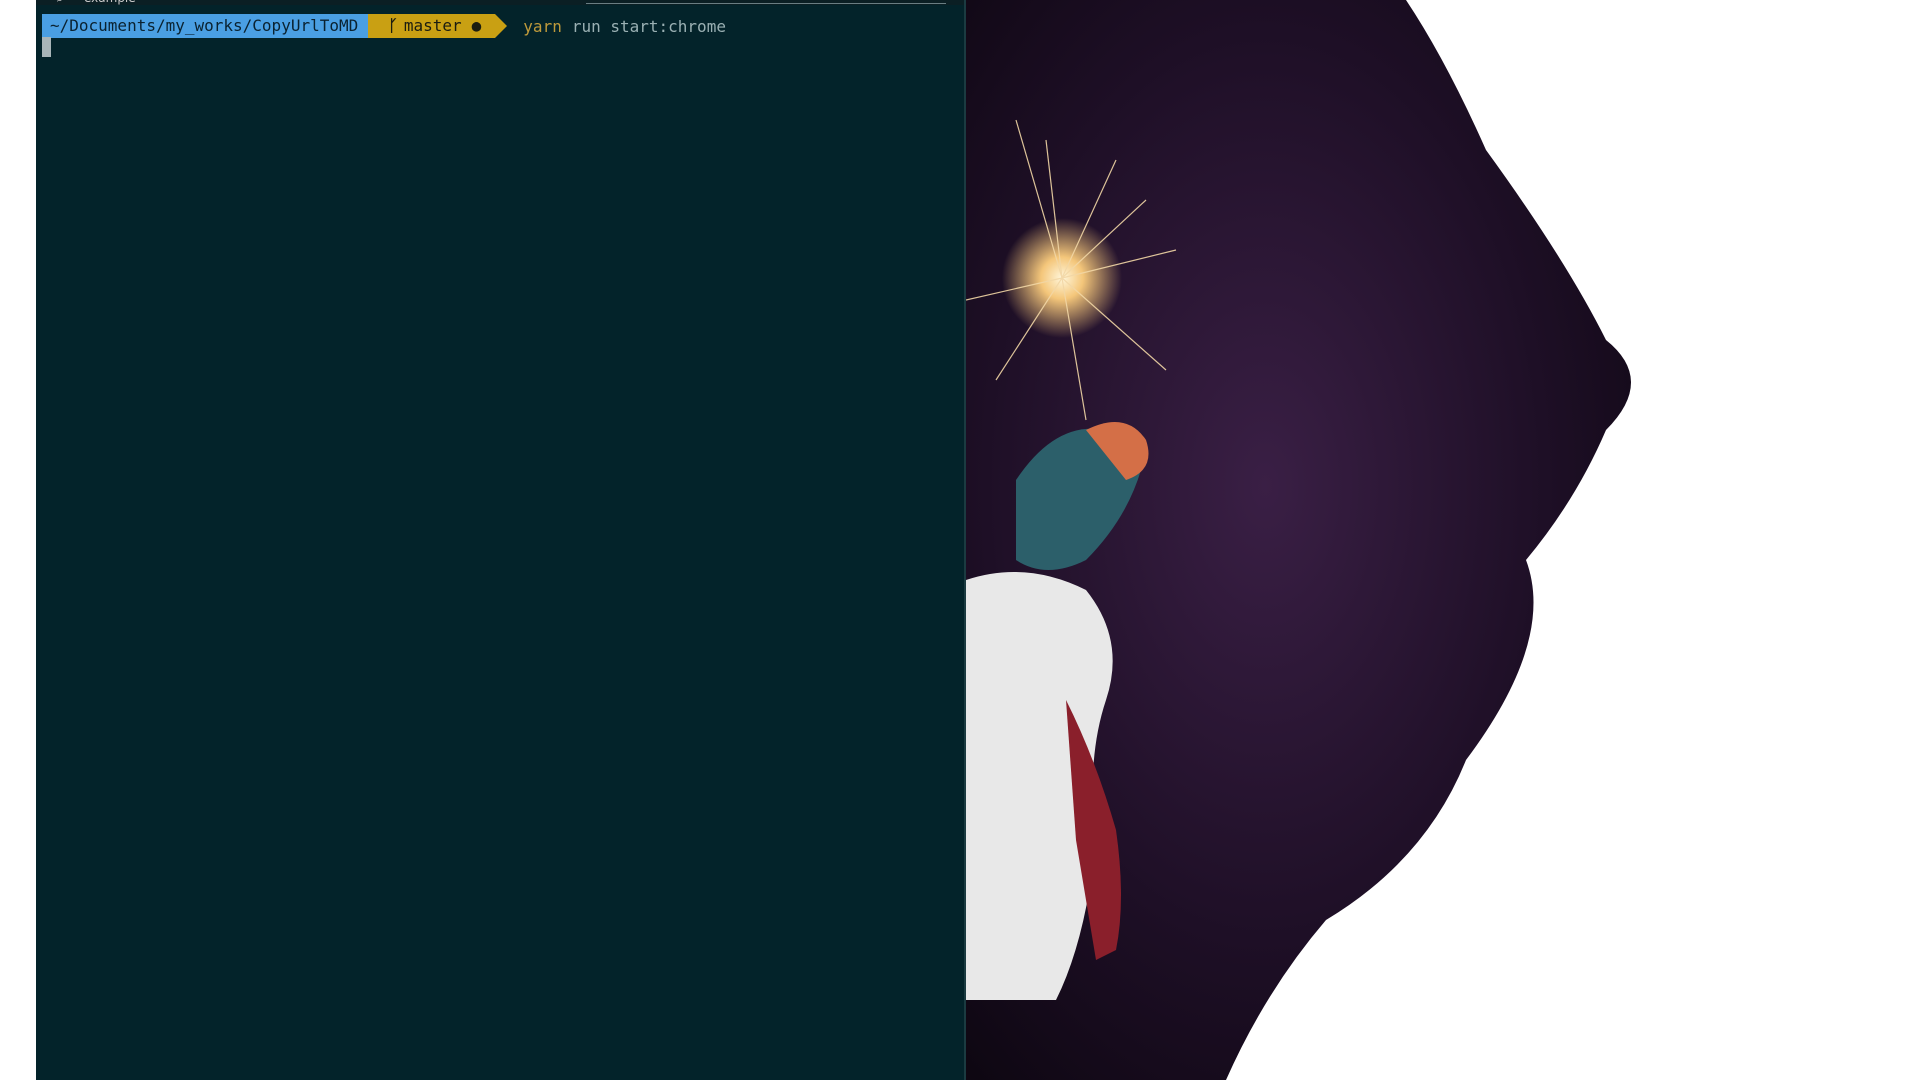  I want to click on prompt-git-segment: ᚴ master ●, so click(438, 26).